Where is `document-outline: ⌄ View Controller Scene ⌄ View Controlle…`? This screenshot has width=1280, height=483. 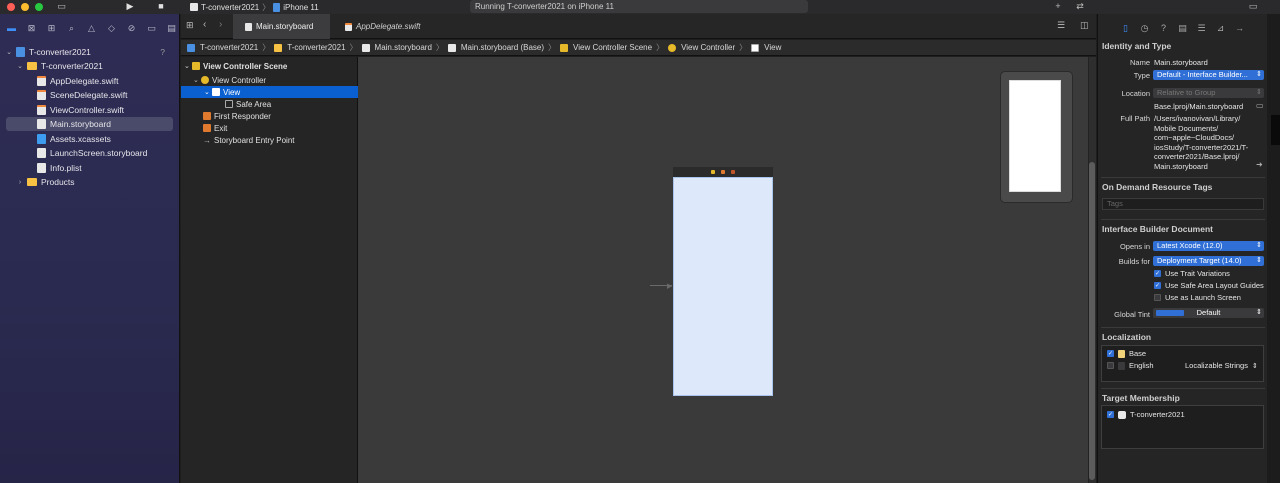
document-outline: ⌄ View Controller Scene ⌄ View Controlle… is located at coordinates (269, 270).